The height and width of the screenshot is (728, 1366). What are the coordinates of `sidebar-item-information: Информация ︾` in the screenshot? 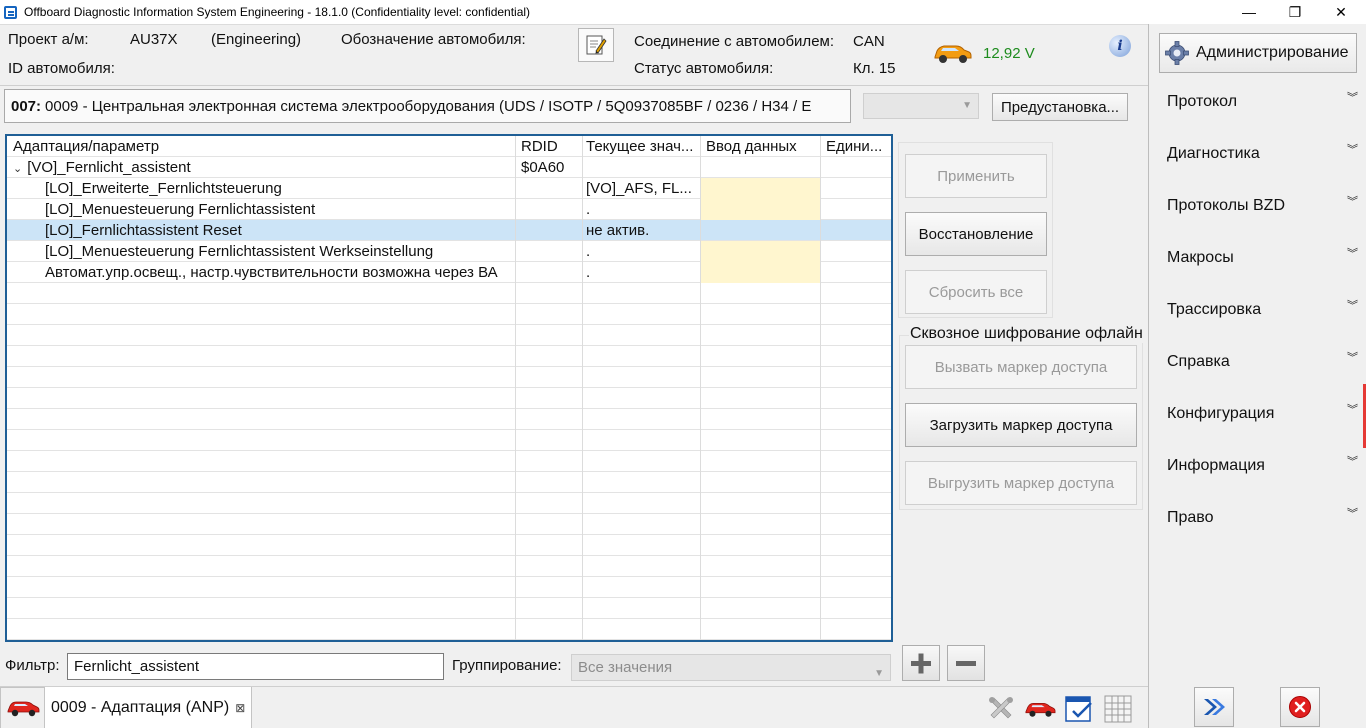 It's located at (1255, 466).